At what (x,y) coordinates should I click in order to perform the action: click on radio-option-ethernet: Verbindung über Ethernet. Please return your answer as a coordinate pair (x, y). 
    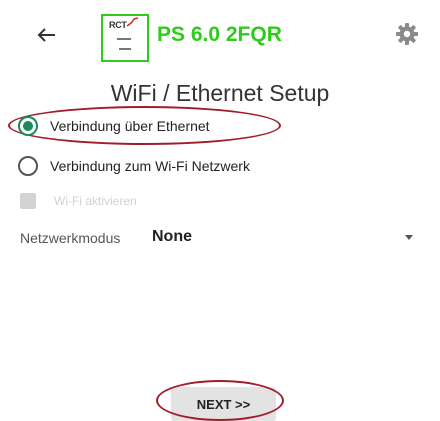
    Looking at the image, I should click on (114, 126).